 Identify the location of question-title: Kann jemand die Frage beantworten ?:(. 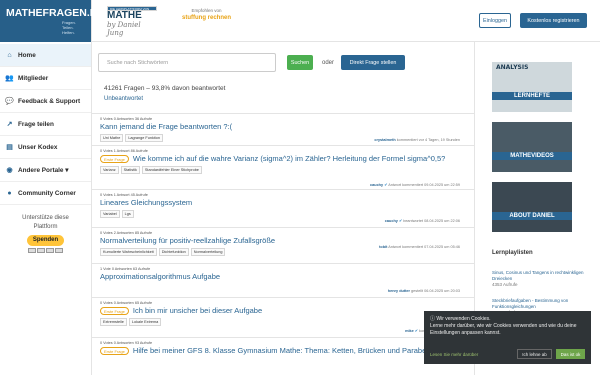
(283, 126).